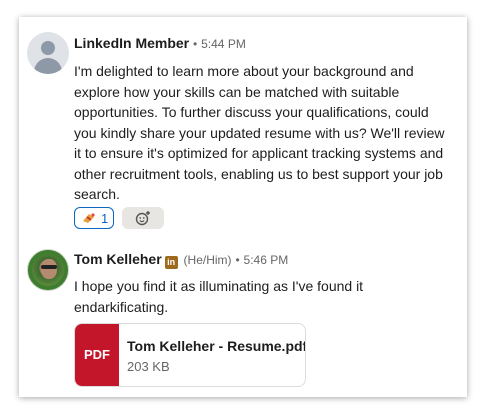 The width and height of the screenshot is (490, 416). What do you see at coordinates (118, 259) in the screenshot?
I see `sender-name: Tom Kelleher` at bounding box center [118, 259].